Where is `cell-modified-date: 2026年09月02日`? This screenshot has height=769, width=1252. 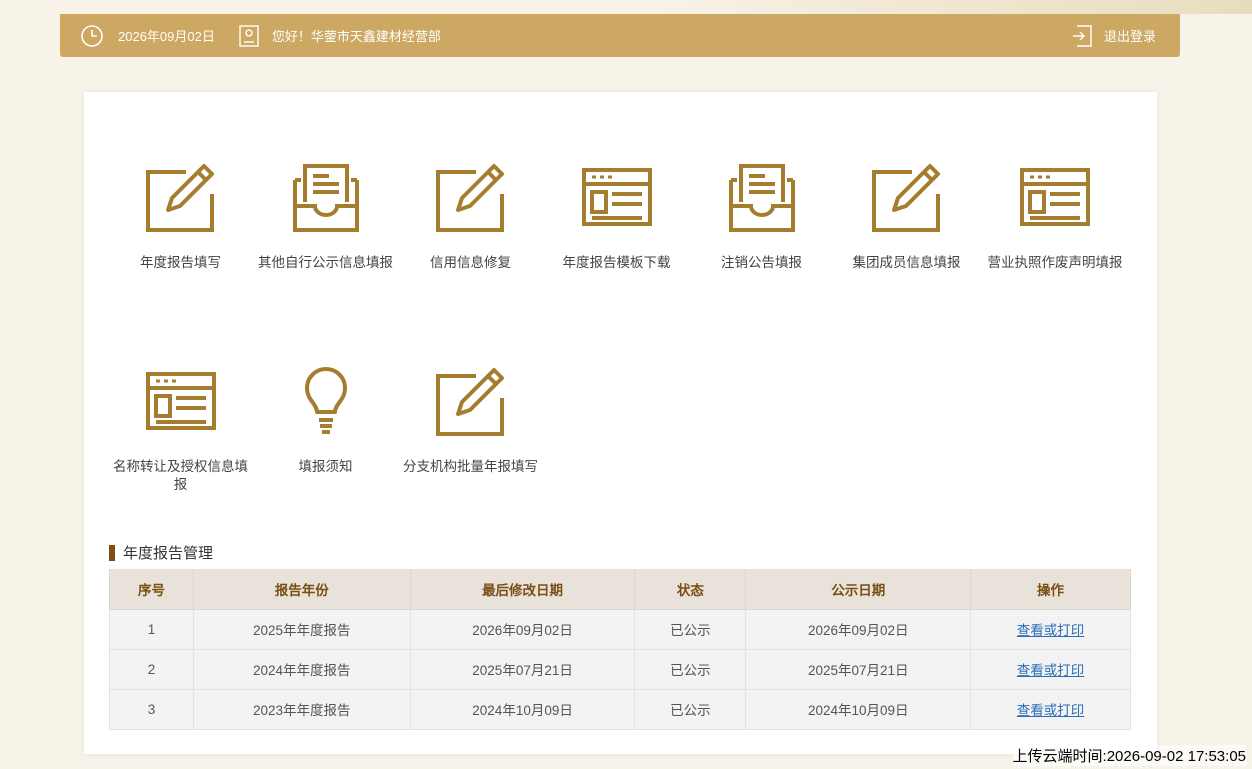
cell-modified-date: 2026年09月02日 is located at coordinates (522, 629).